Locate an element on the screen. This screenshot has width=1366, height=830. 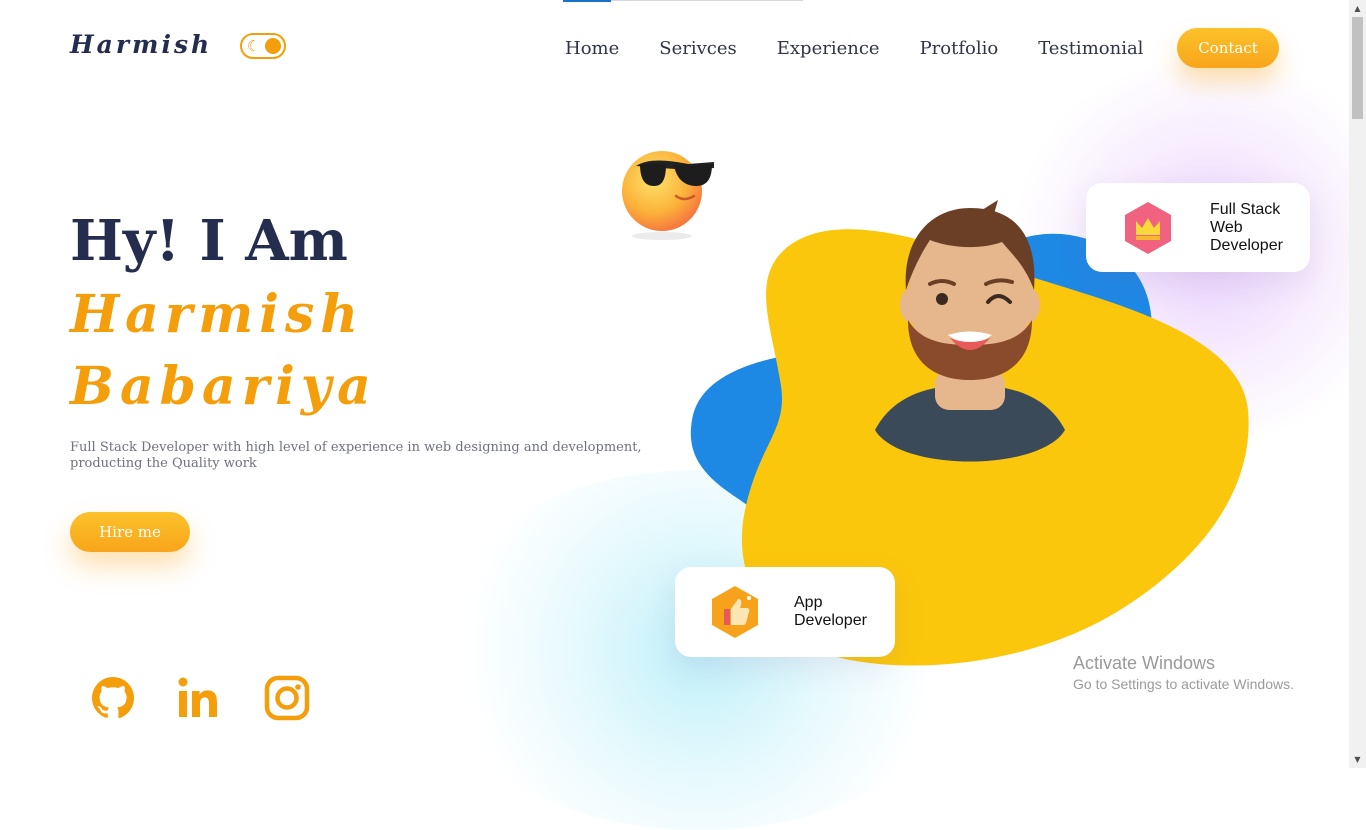
hero-greeting: Hy! I Am is located at coordinates (209, 241).